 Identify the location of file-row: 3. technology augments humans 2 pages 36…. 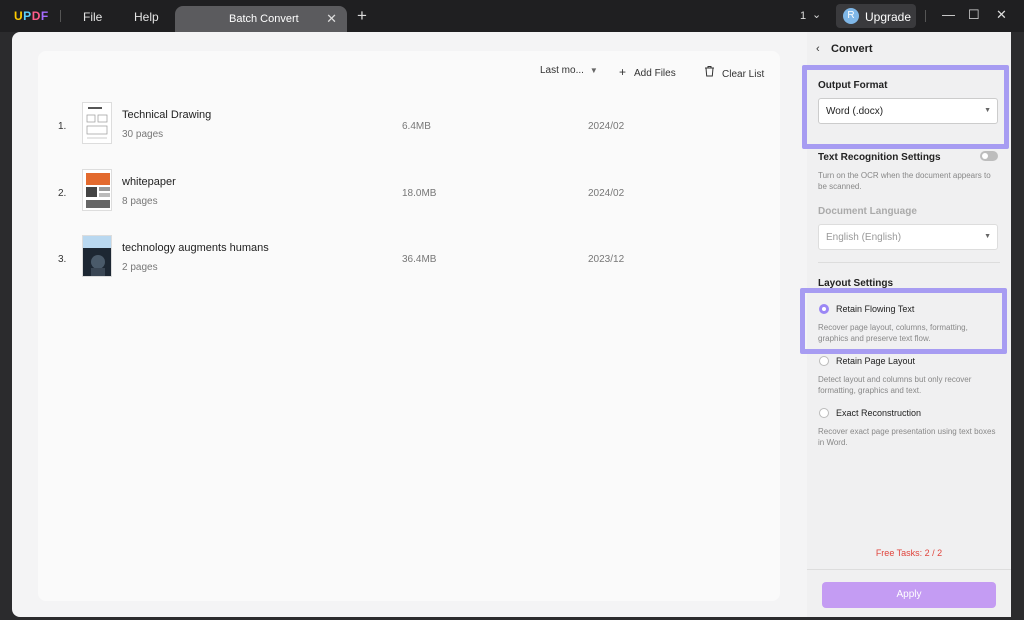
(409, 260).